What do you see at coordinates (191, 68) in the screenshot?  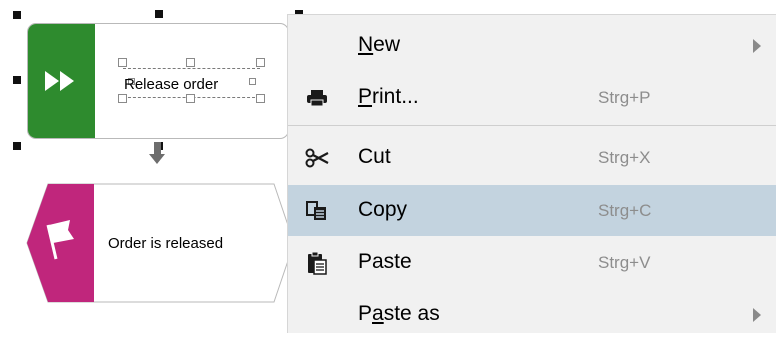 I see `label-edit-dashed-top` at bounding box center [191, 68].